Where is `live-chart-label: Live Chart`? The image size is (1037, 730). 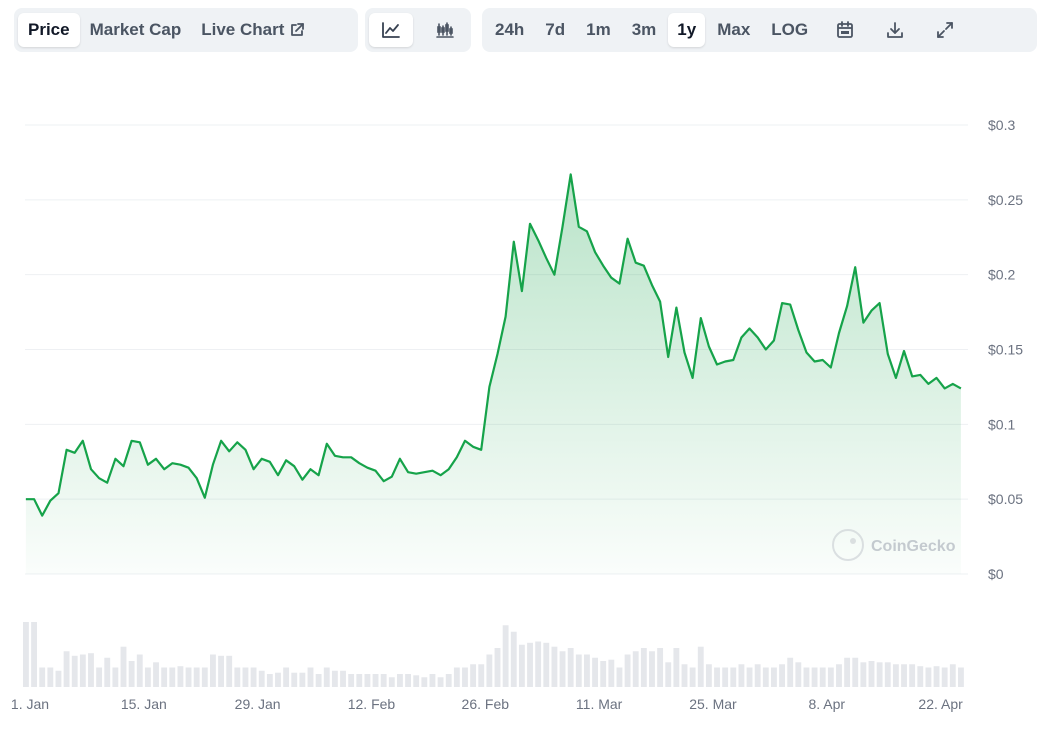 live-chart-label: Live Chart is located at coordinates (243, 29).